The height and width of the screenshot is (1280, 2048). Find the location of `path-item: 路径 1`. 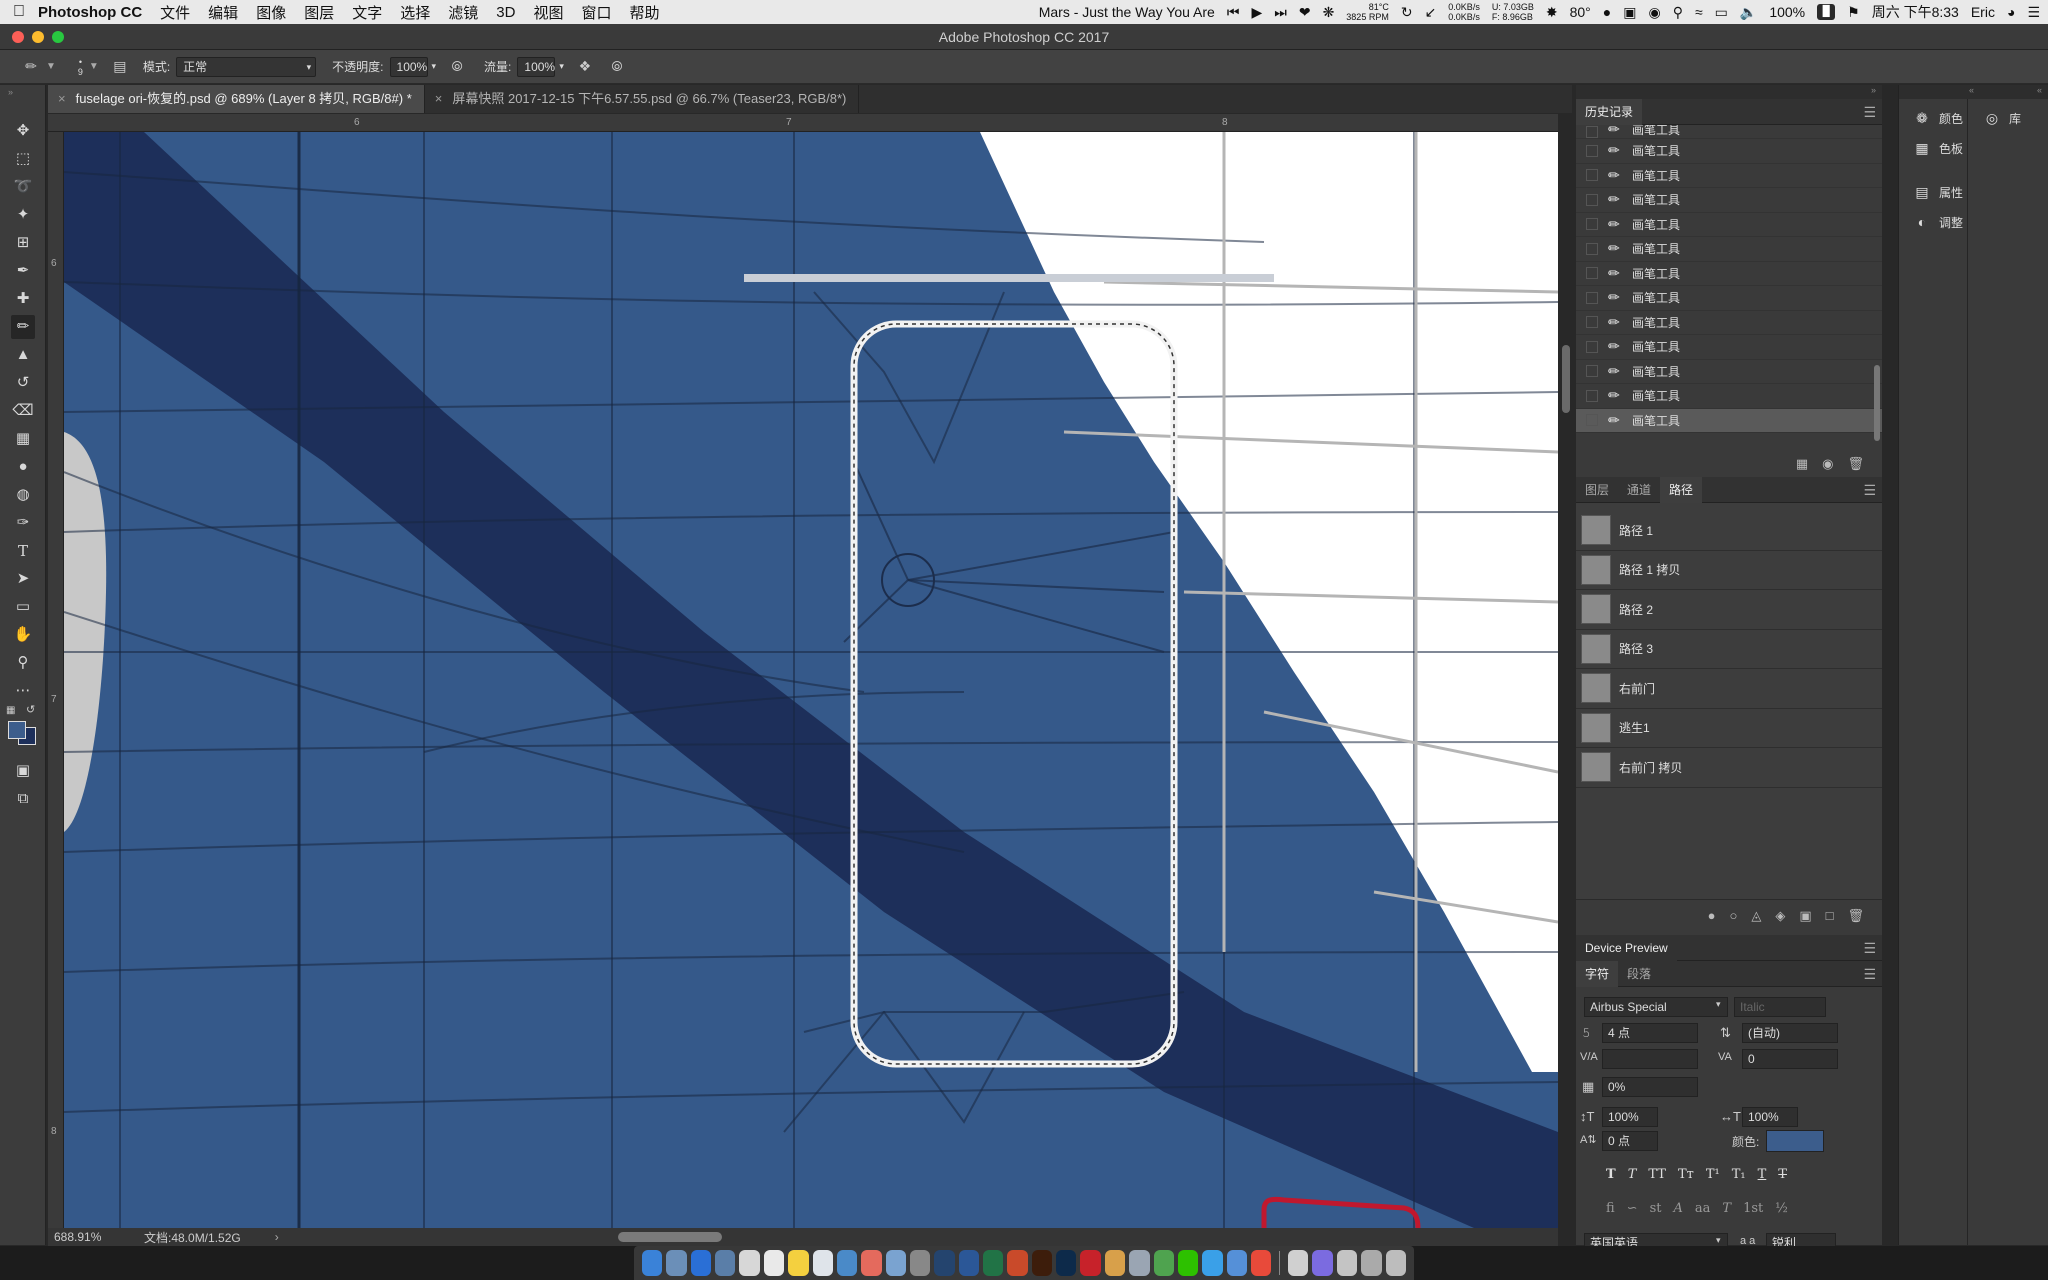

path-item: 路径 1 is located at coordinates (1729, 531).